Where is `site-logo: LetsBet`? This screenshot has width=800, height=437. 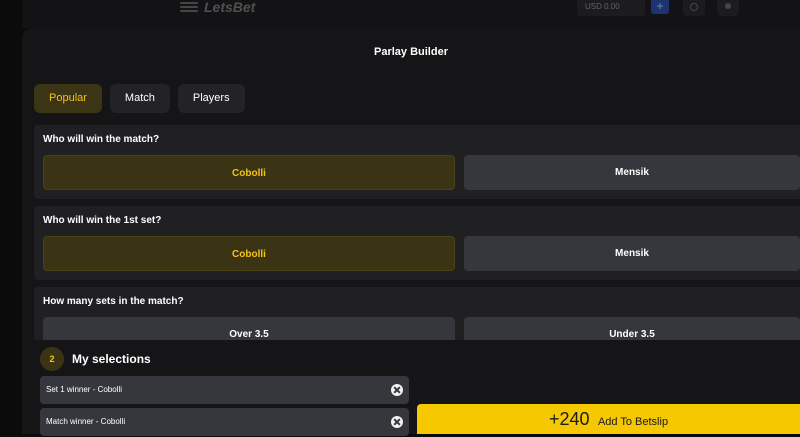
site-logo: LetsBet is located at coordinates (218, 7).